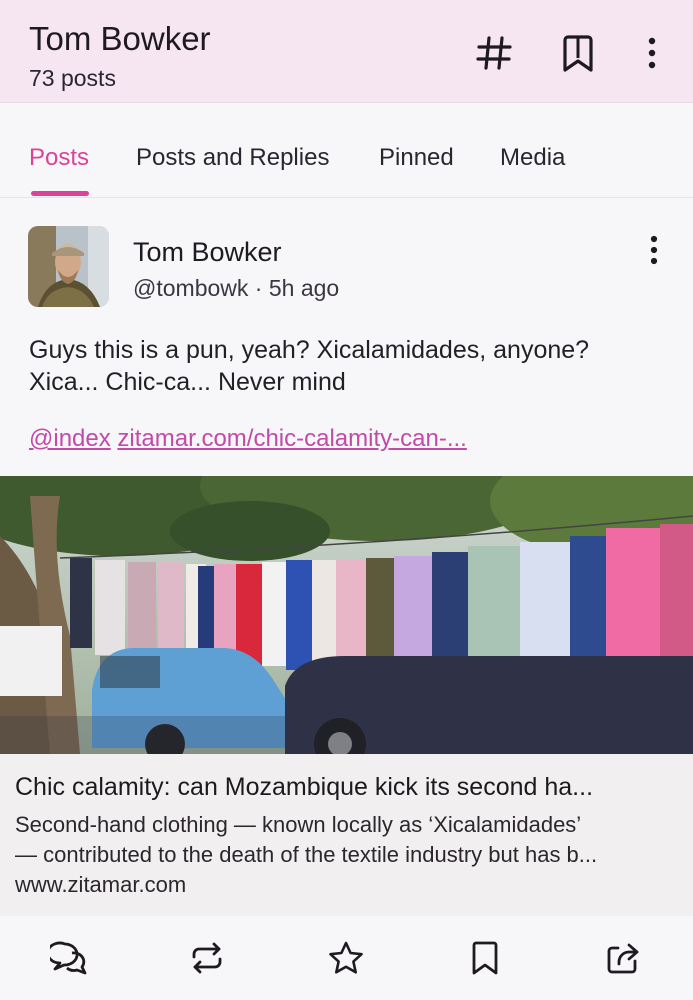  I want to click on bookmarks-icon, so click(578, 53).